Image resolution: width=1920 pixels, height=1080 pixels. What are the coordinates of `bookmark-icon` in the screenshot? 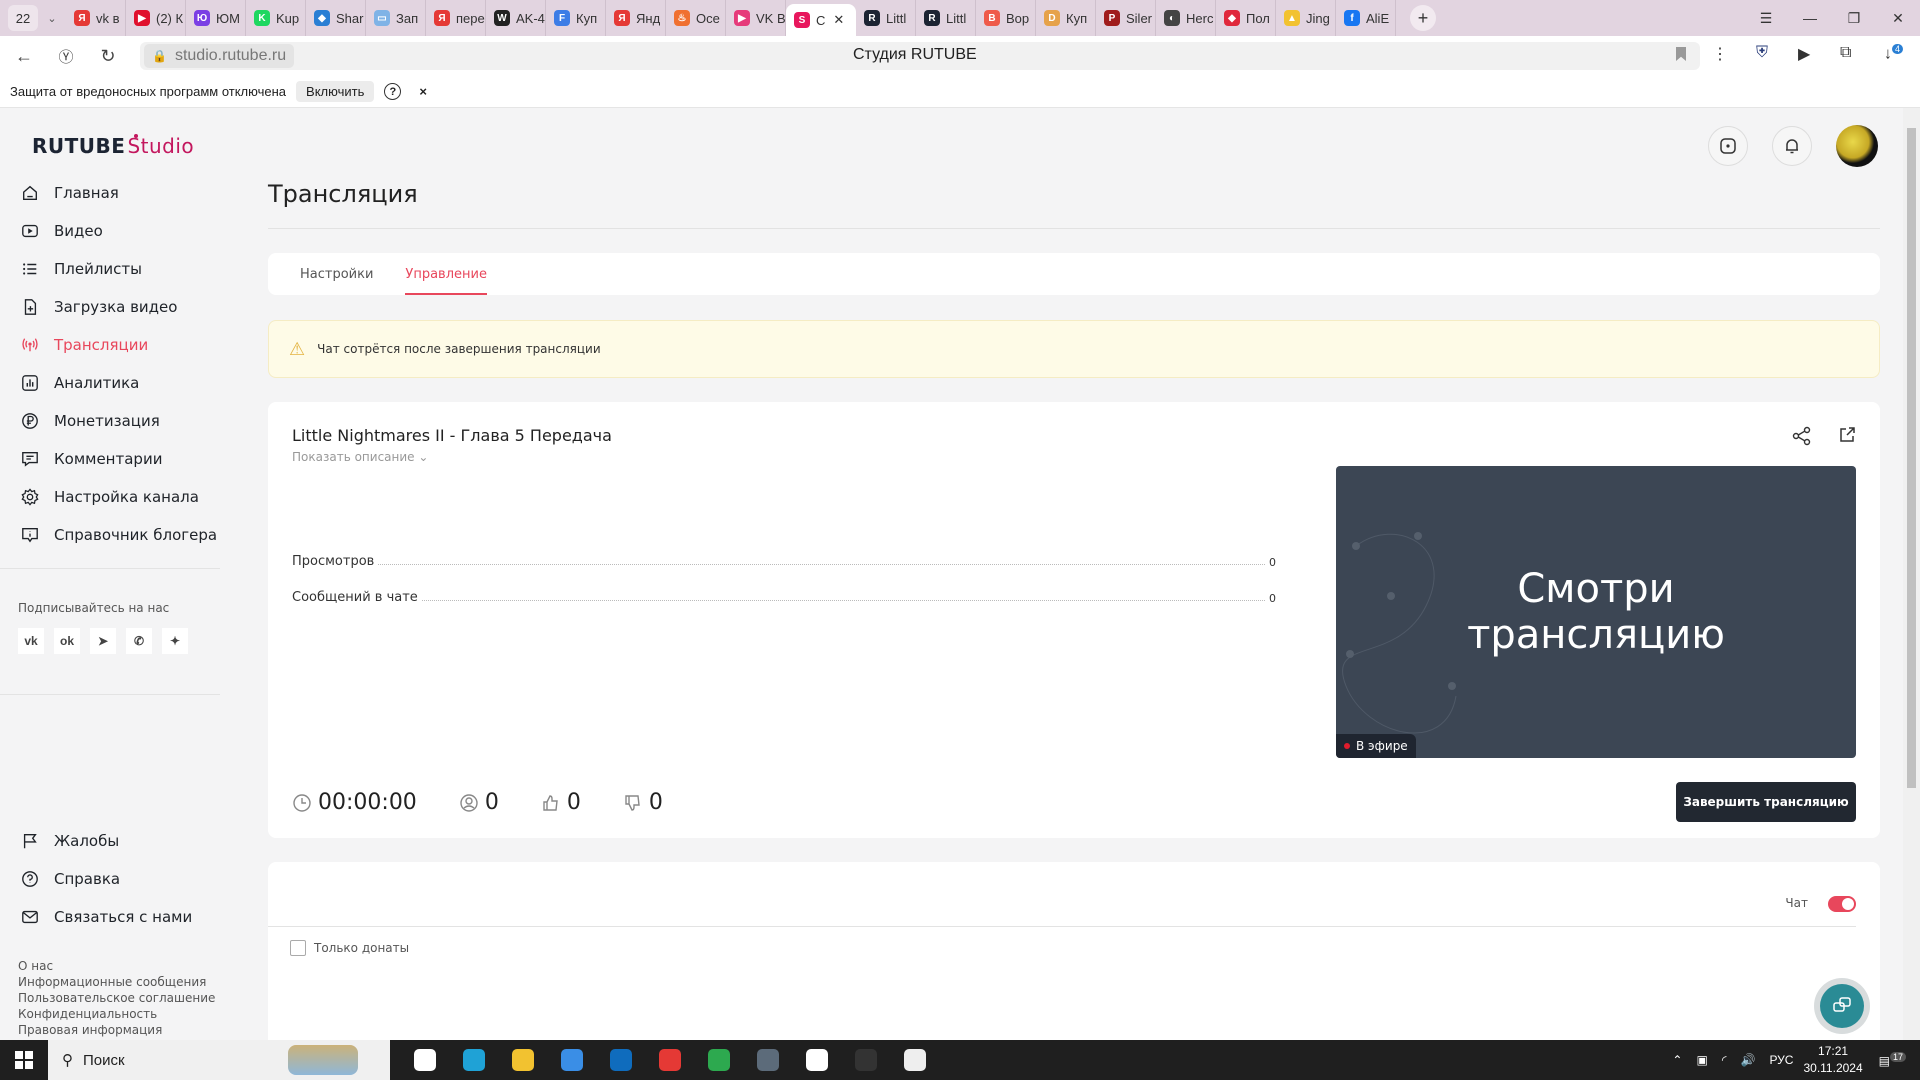 It's located at (1681, 54).